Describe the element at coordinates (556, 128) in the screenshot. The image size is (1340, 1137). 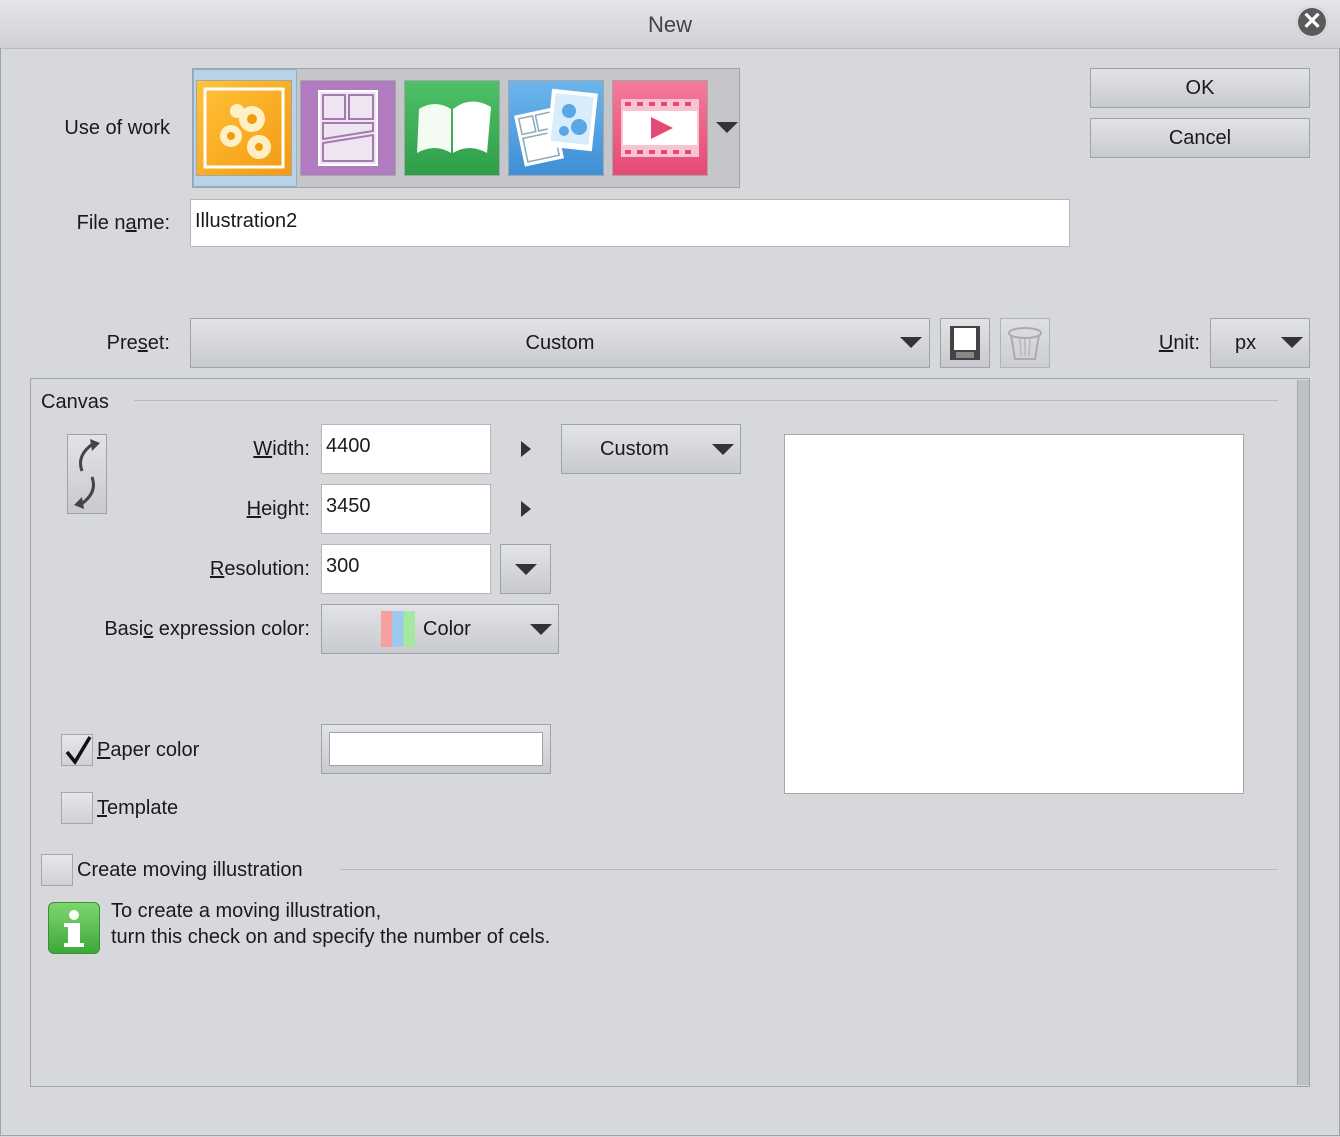
I see `webtoon-work-icon` at that location.